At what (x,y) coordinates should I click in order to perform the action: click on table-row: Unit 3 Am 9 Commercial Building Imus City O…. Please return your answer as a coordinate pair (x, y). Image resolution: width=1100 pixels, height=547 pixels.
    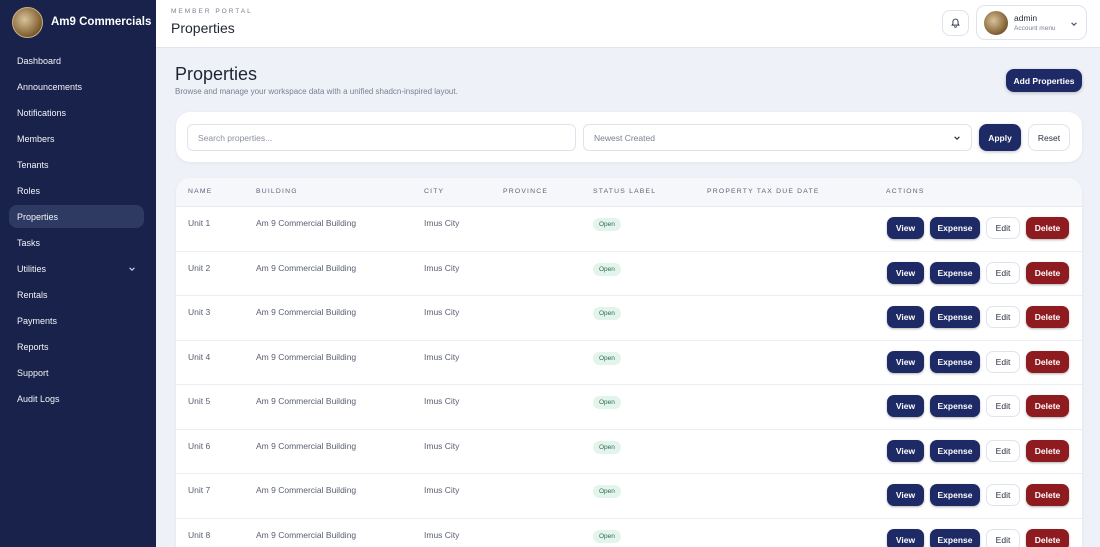
    Looking at the image, I should click on (629, 318).